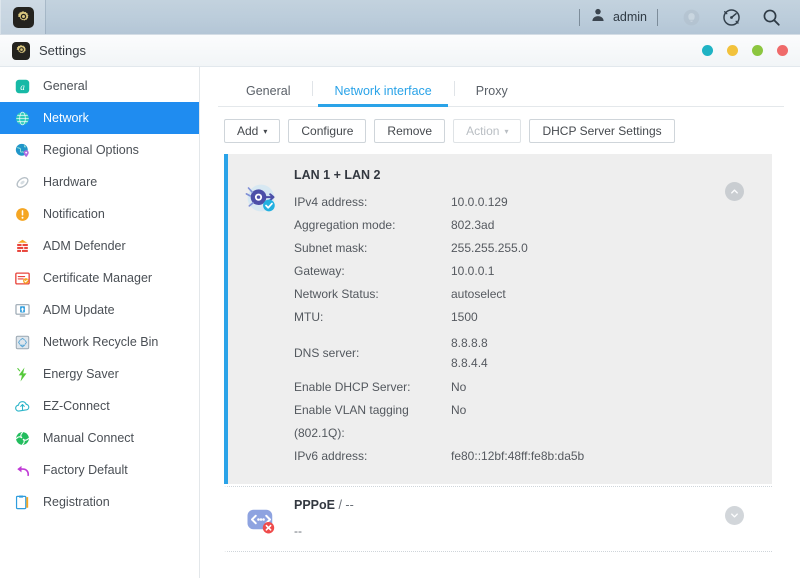 The image size is (800, 578). I want to click on manual-connect-icon, so click(22, 438).